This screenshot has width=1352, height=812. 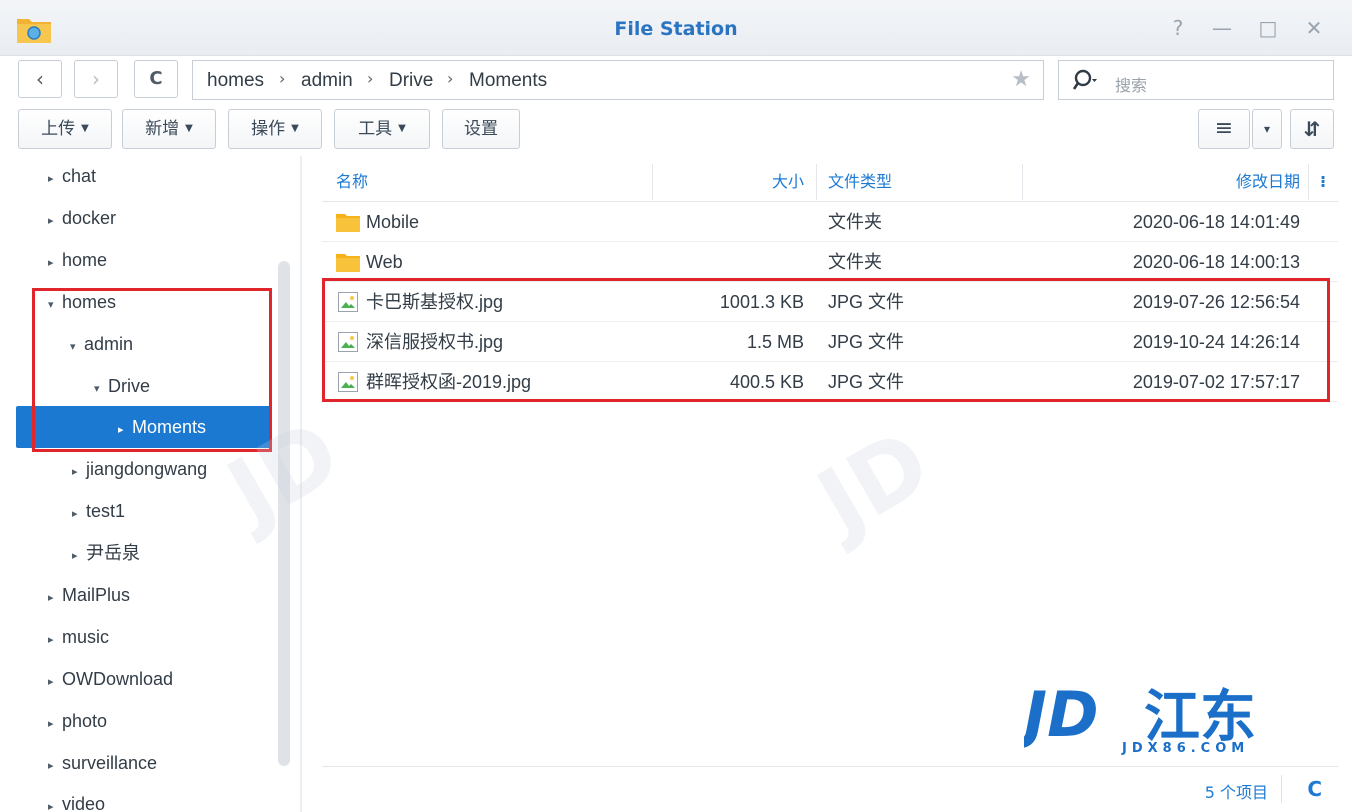 I want to click on favorite-star-icon: ★, so click(x=1021, y=79).